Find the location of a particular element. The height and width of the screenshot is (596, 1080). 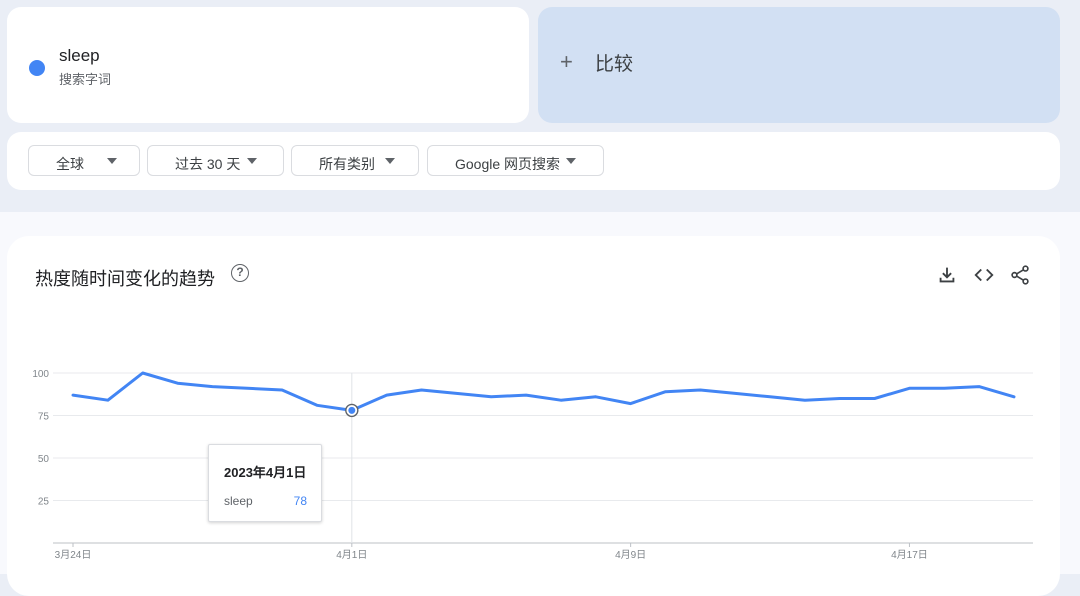

y-tick-label: 50 is located at coordinates (44, 459).